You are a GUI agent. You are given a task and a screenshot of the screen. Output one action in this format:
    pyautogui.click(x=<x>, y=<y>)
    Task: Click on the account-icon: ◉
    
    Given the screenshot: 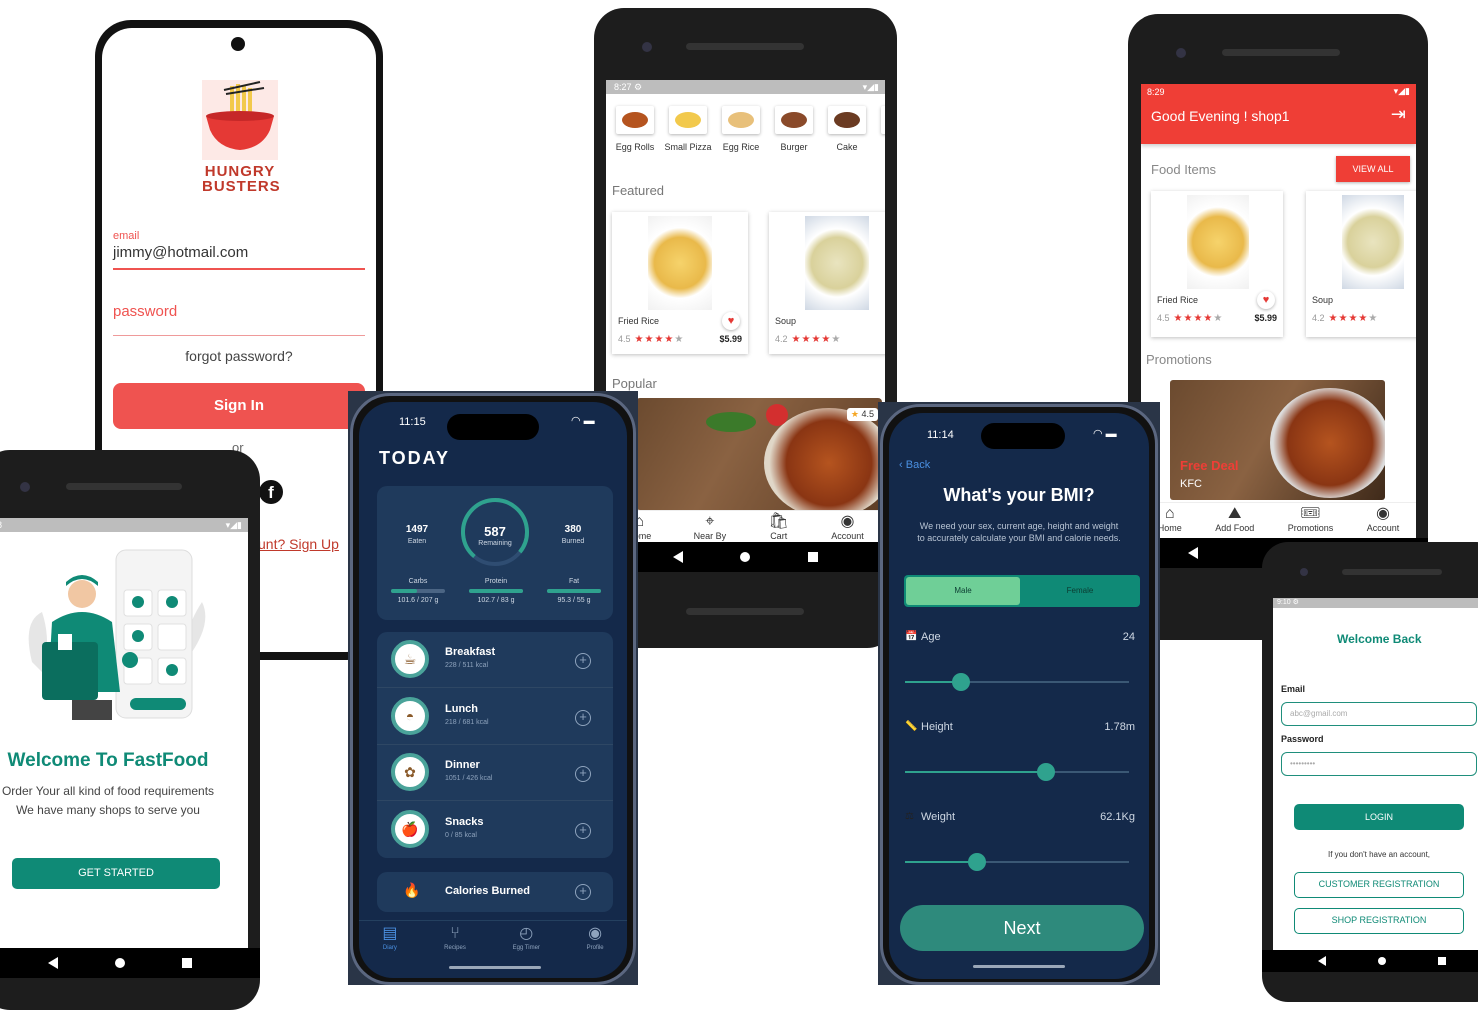 What is the action you would take?
    pyautogui.click(x=1383, y=513)
    